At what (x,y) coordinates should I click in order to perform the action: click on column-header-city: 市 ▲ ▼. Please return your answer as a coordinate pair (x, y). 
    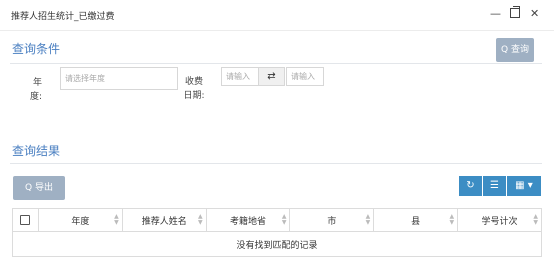
    Looking at the image, I should click on (332, 220).